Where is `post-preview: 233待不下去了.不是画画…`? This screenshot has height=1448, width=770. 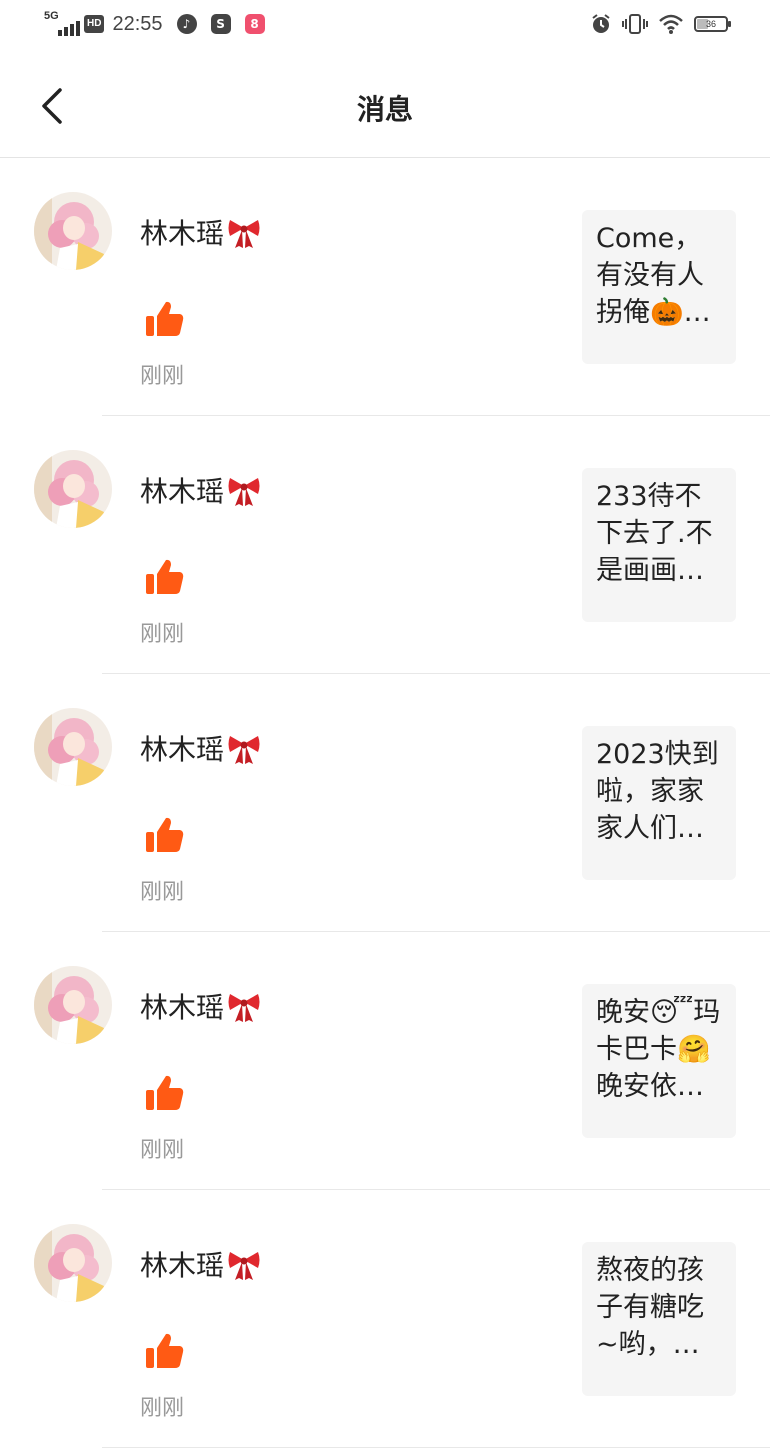
post-preview: 233待不下去了.不是画画… is located at coordinates (659, 545).